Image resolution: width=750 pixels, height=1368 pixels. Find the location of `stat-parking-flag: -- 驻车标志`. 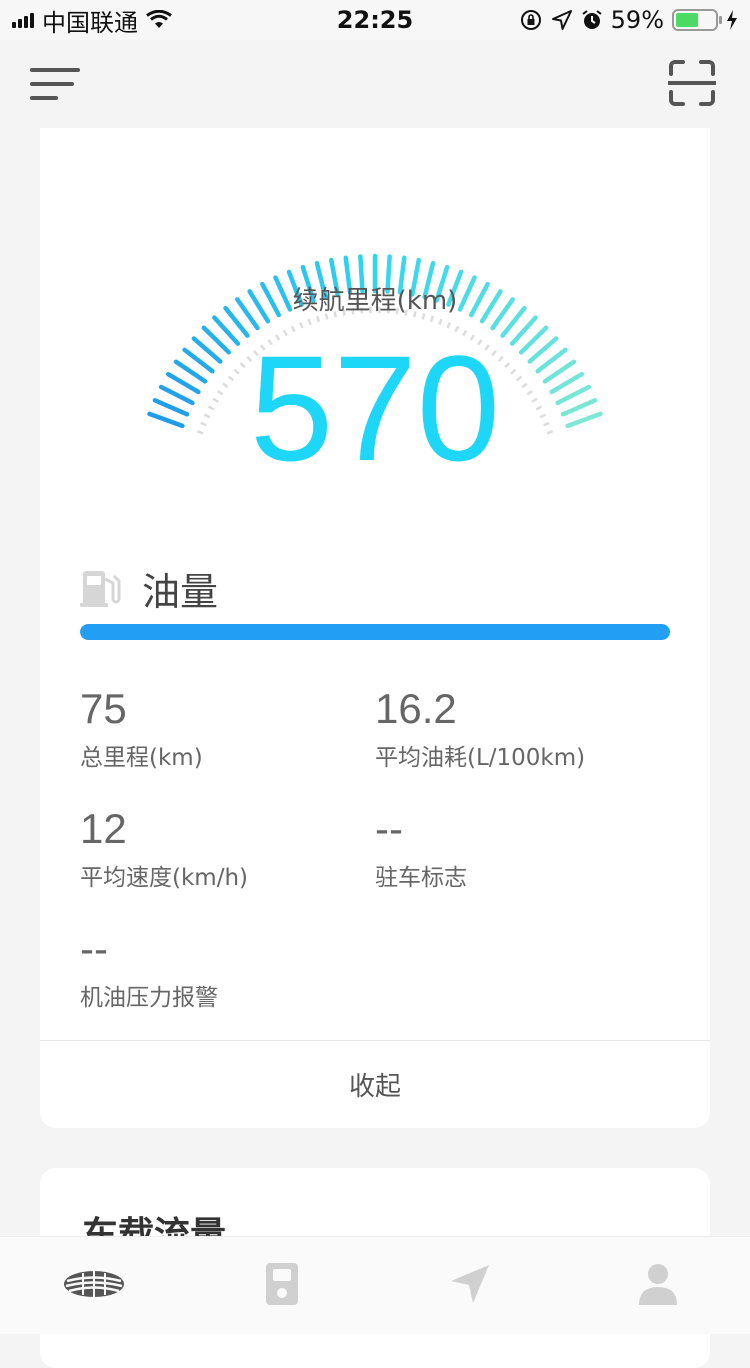

stat-parking-flag: -- 驻车标志 is located at coordinates (421, 848).